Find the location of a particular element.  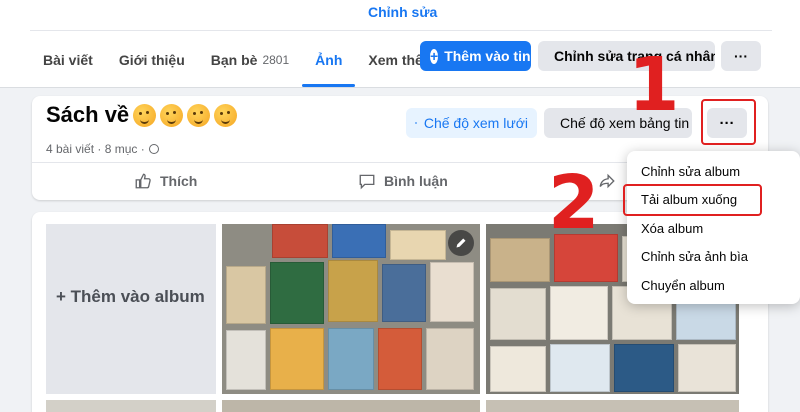

add-to-album-label: + Thêm vào album is located at coordinates (130, 296).